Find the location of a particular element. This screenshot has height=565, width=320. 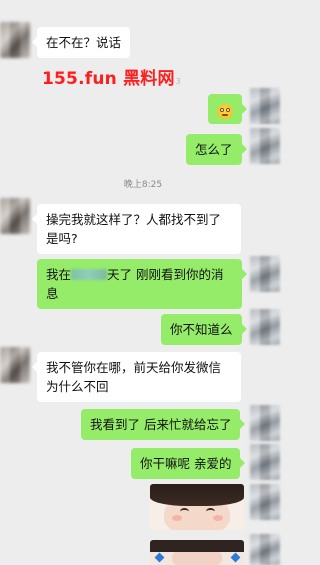

outgoing-message: 怎么了 is located at coordinates (216, 149).